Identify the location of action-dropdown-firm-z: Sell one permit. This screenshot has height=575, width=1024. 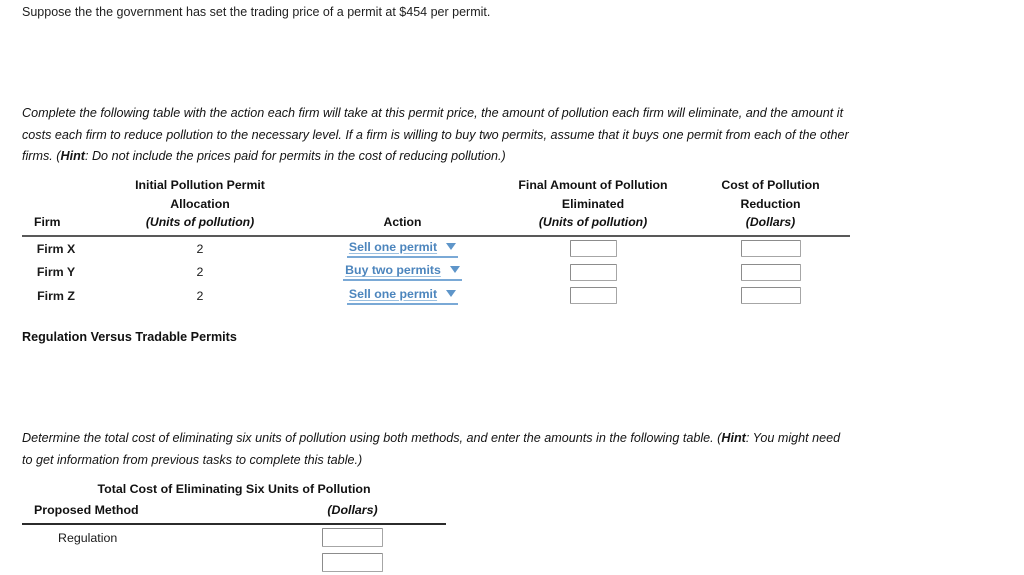
(402, 295).